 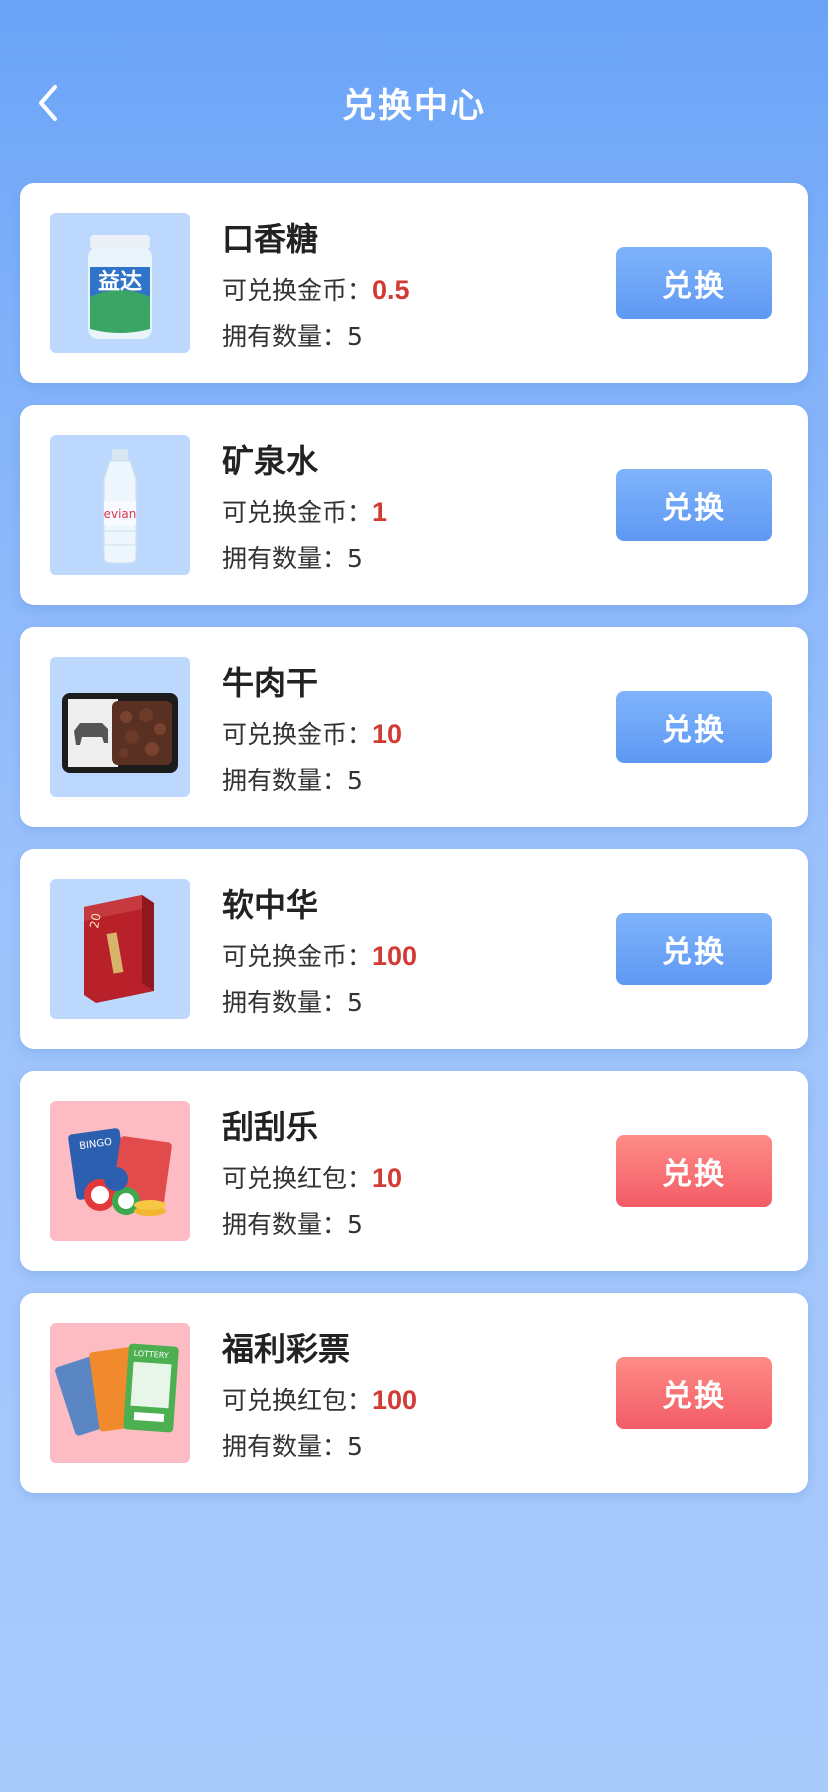 I want to click on pack-label-text: 20, so click(x=95, y=920).